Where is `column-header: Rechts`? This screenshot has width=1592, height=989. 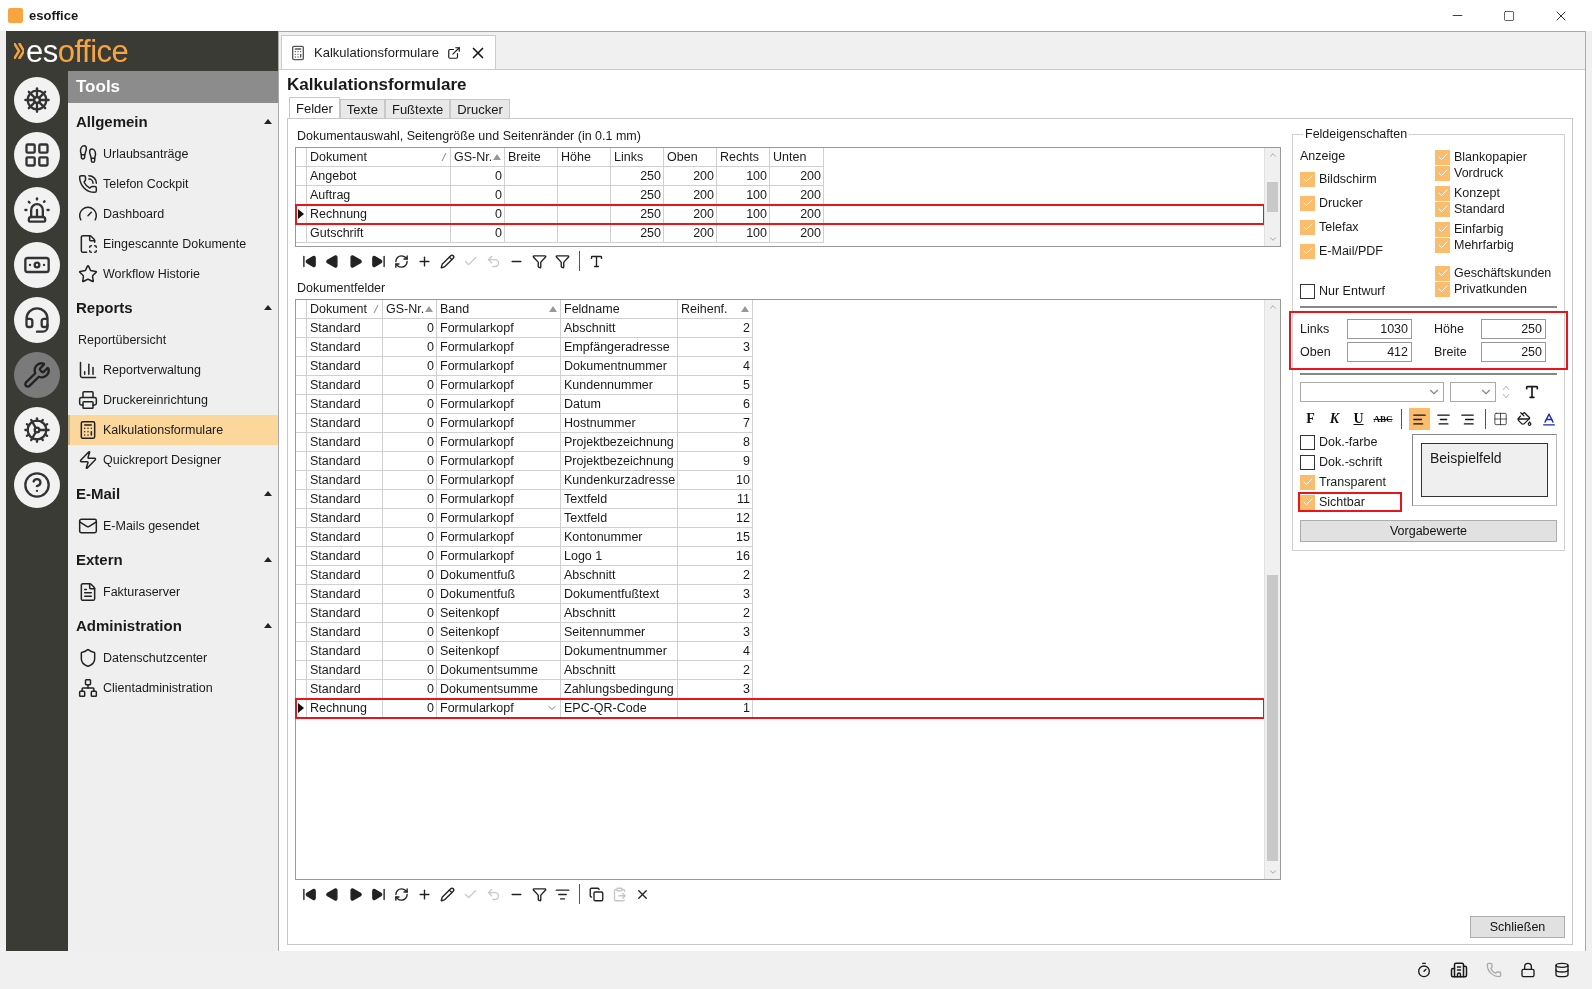
column-header: Rechts is located at coordinates (743, 157).